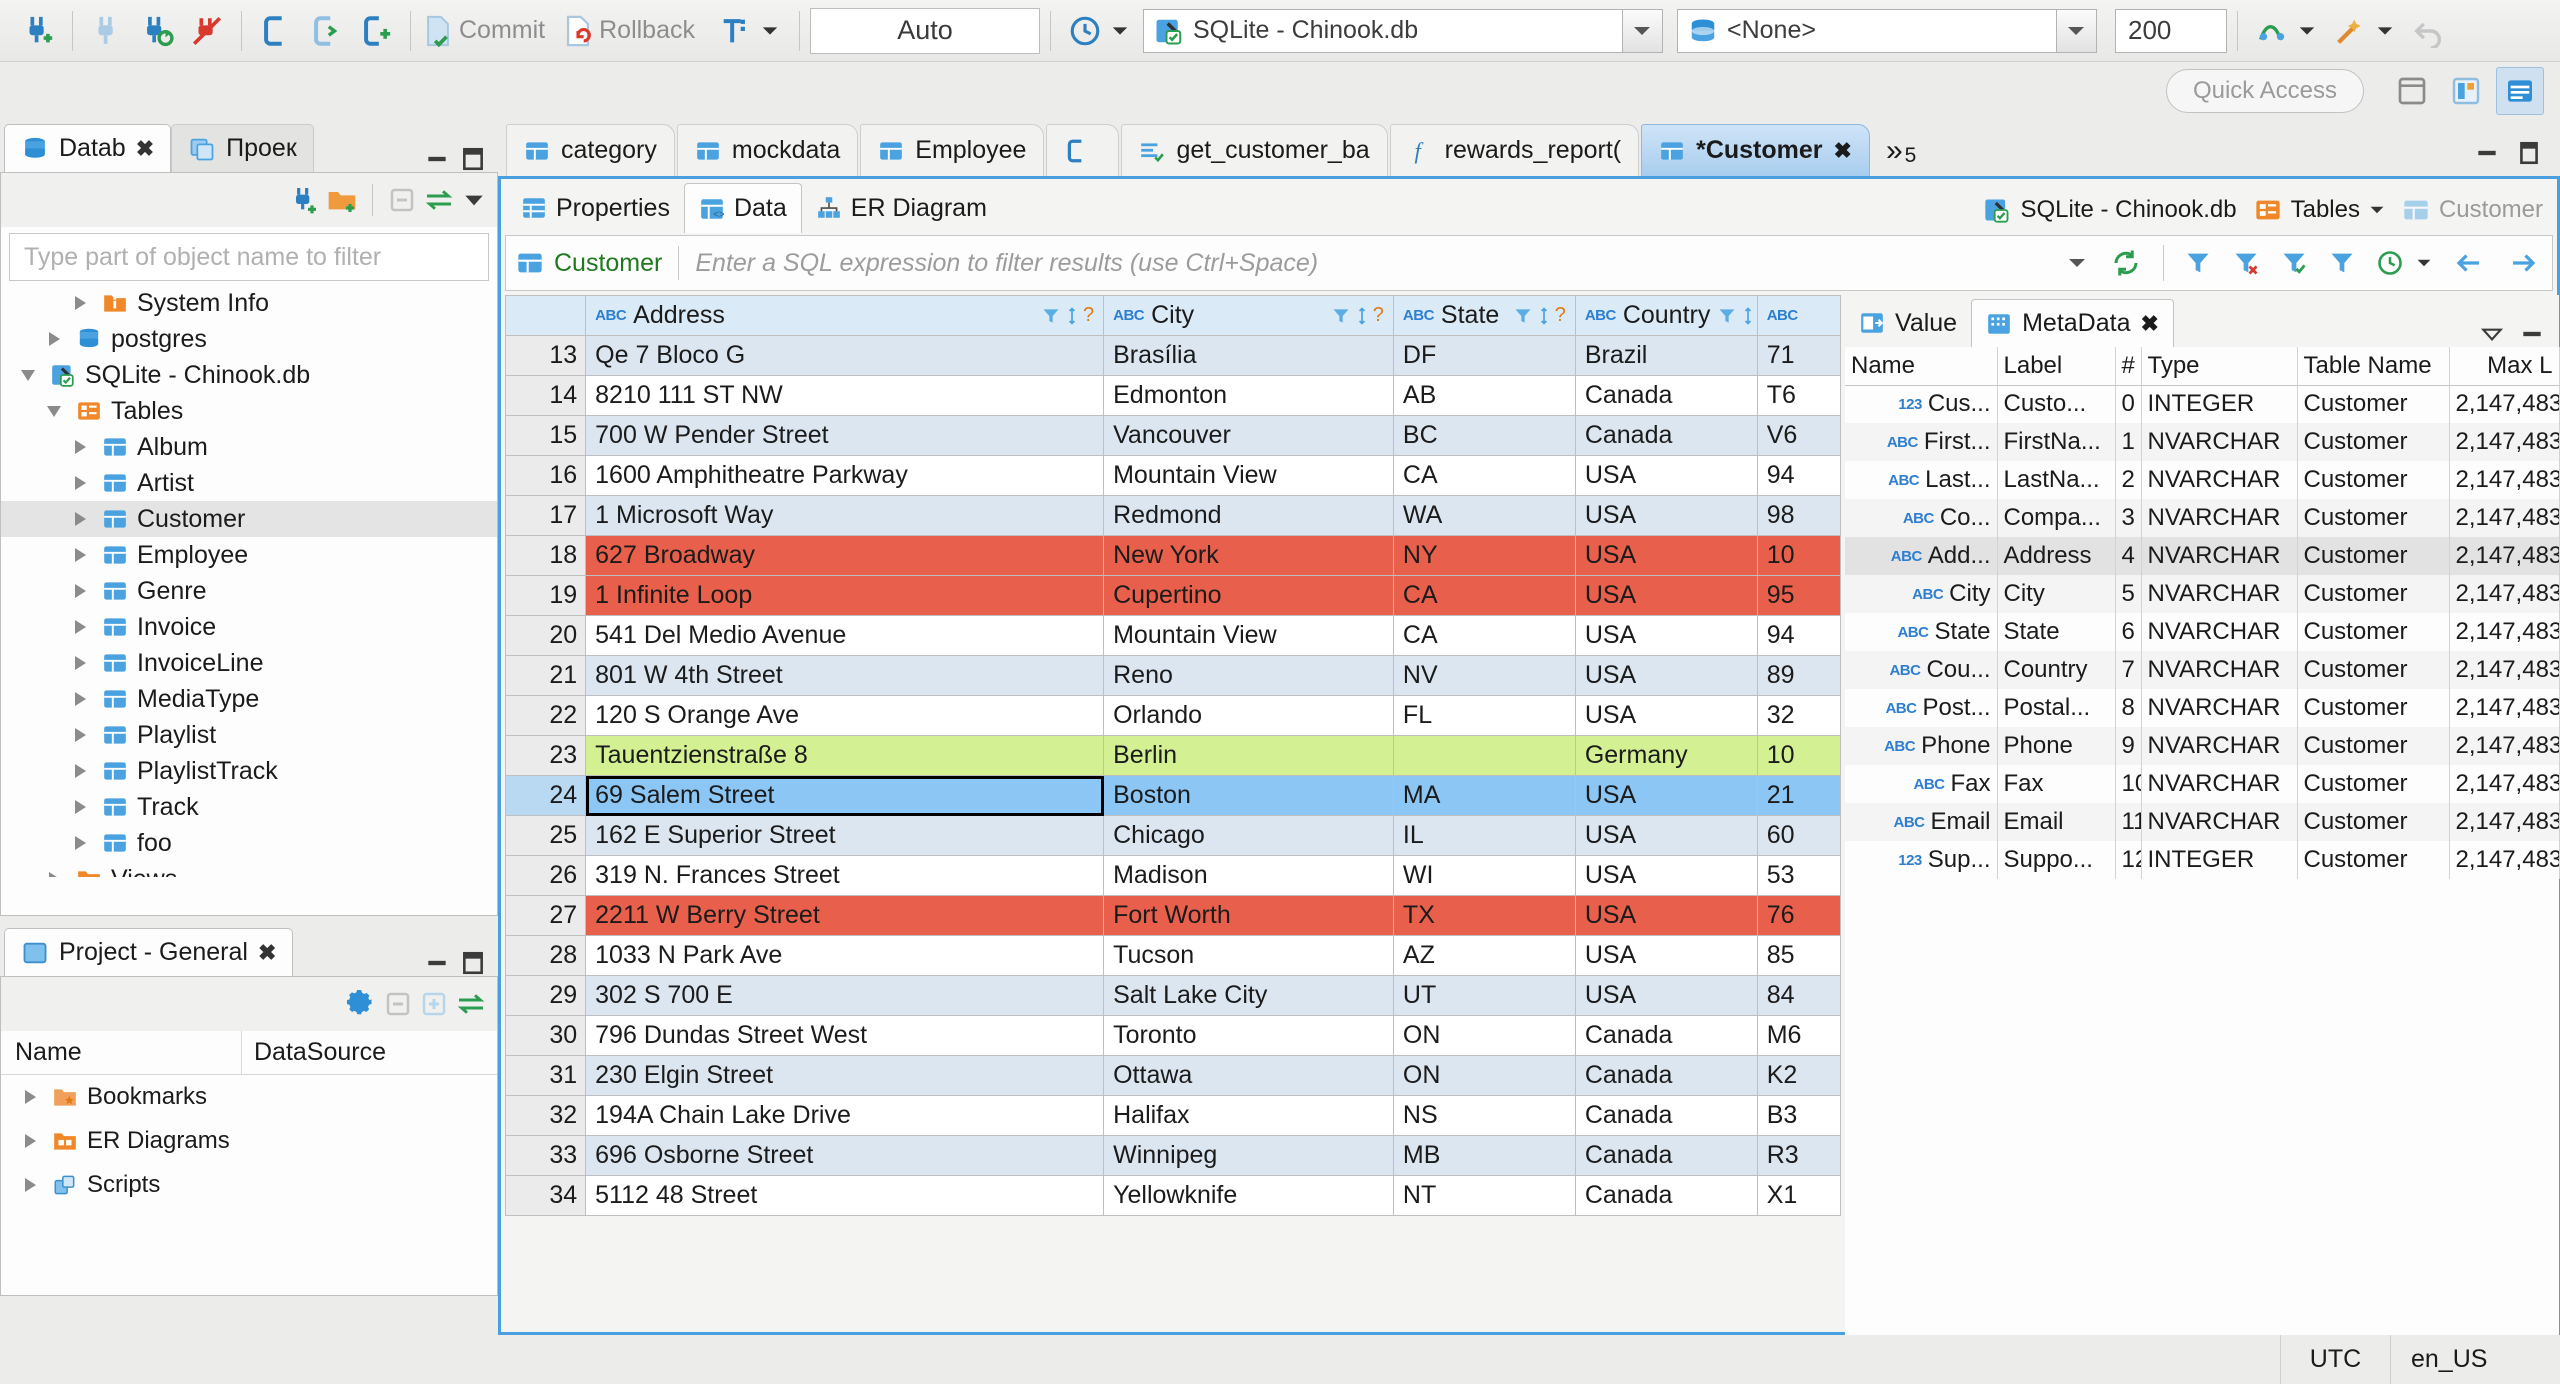  I want to click on grid-cell-city: Vancouver, so click(1248, 435).